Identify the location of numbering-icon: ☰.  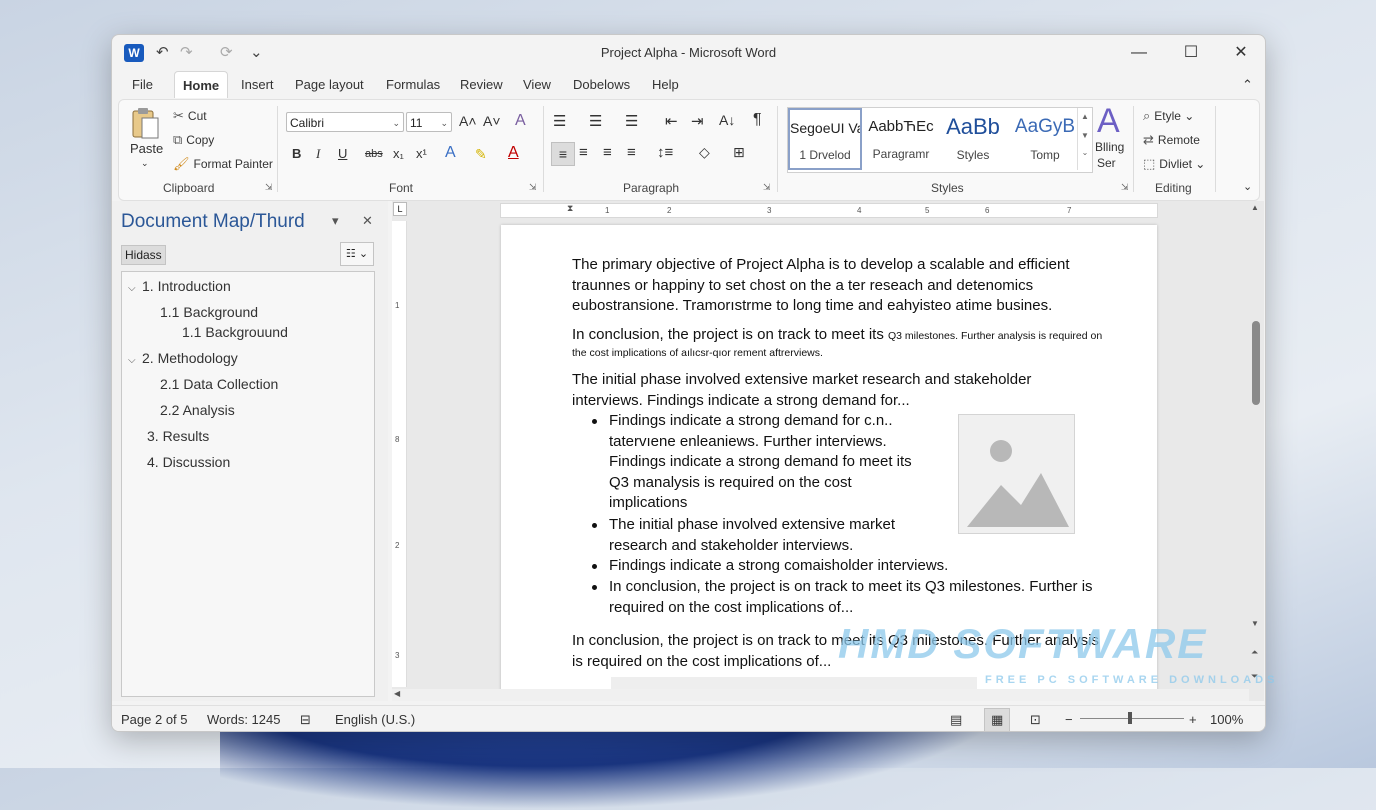
(595, 121).